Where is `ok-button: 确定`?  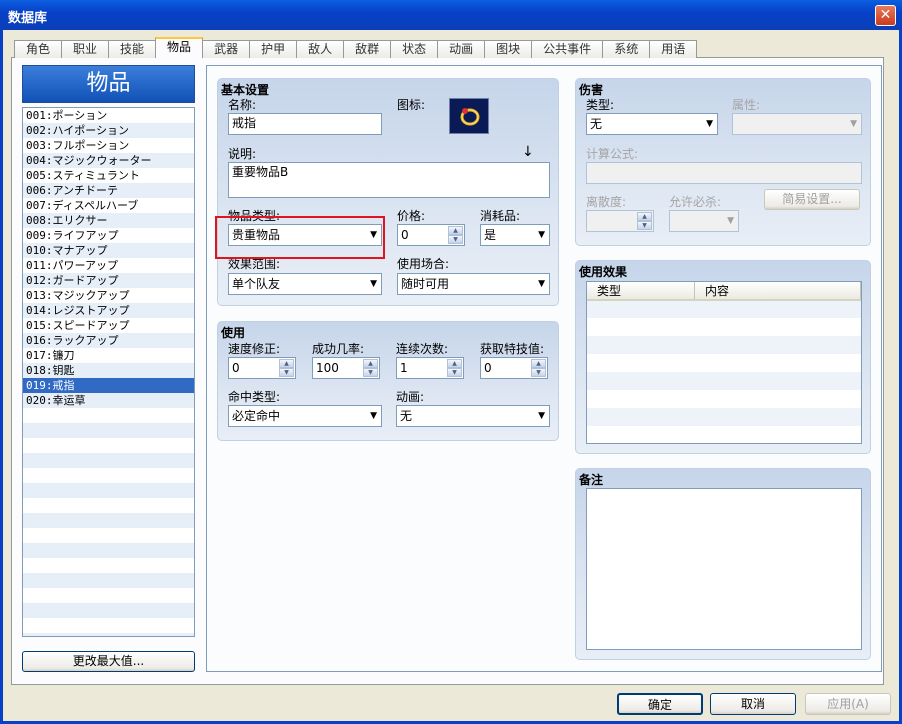
ok-button: 确定 is located at coordinates (660, 704).